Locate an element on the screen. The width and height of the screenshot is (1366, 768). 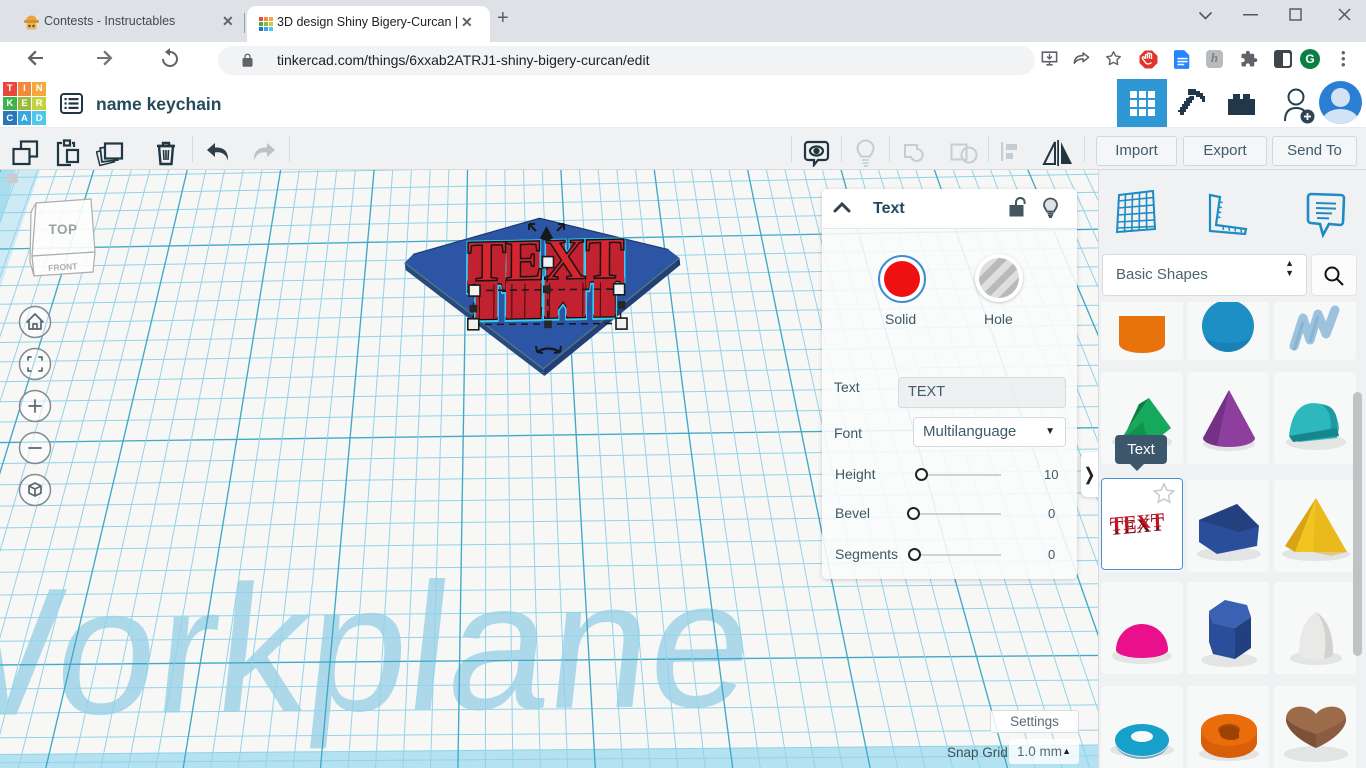
svg-text: TOP is located at coordinates (62, 229).